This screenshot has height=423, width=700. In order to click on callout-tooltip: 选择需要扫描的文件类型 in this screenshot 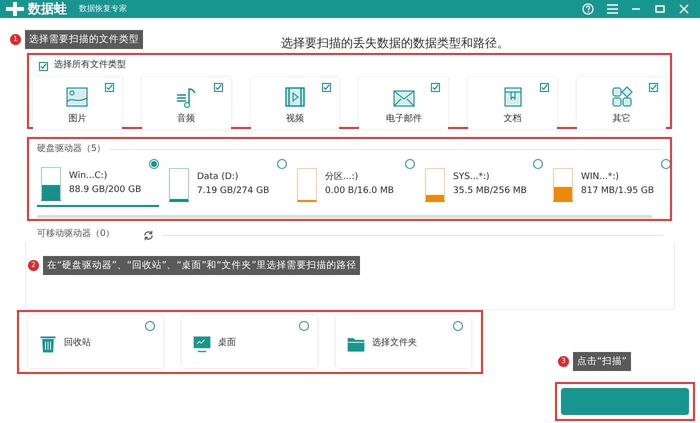, I will do `click(84, 39)`.